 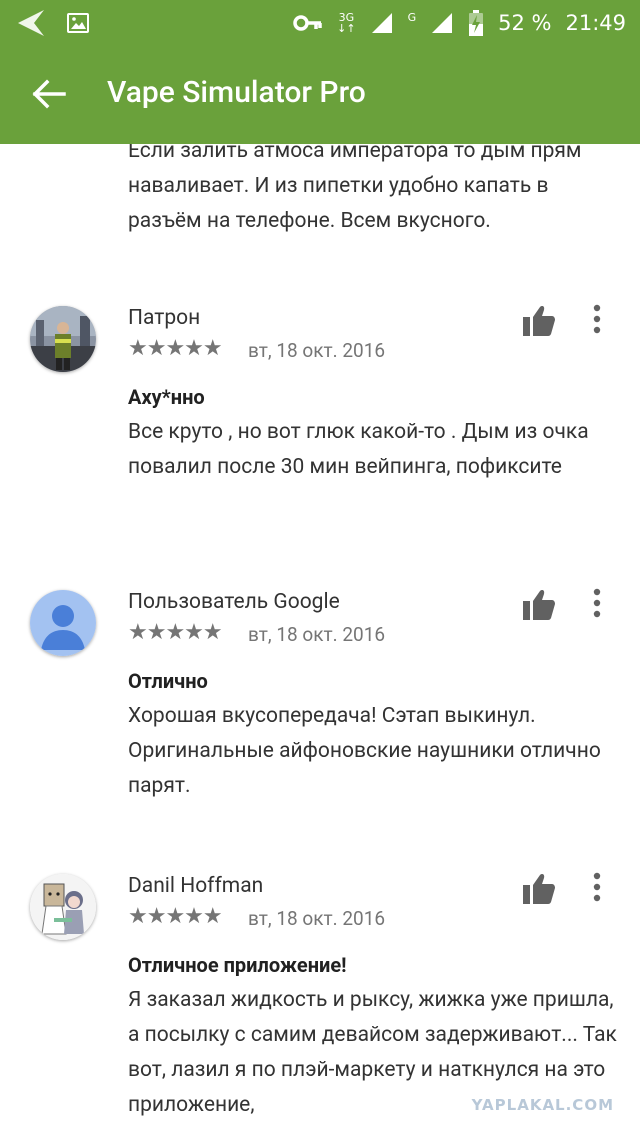 I want to click on network-3g-indicator: 3G ↓↑, so click(x=346, y=23).